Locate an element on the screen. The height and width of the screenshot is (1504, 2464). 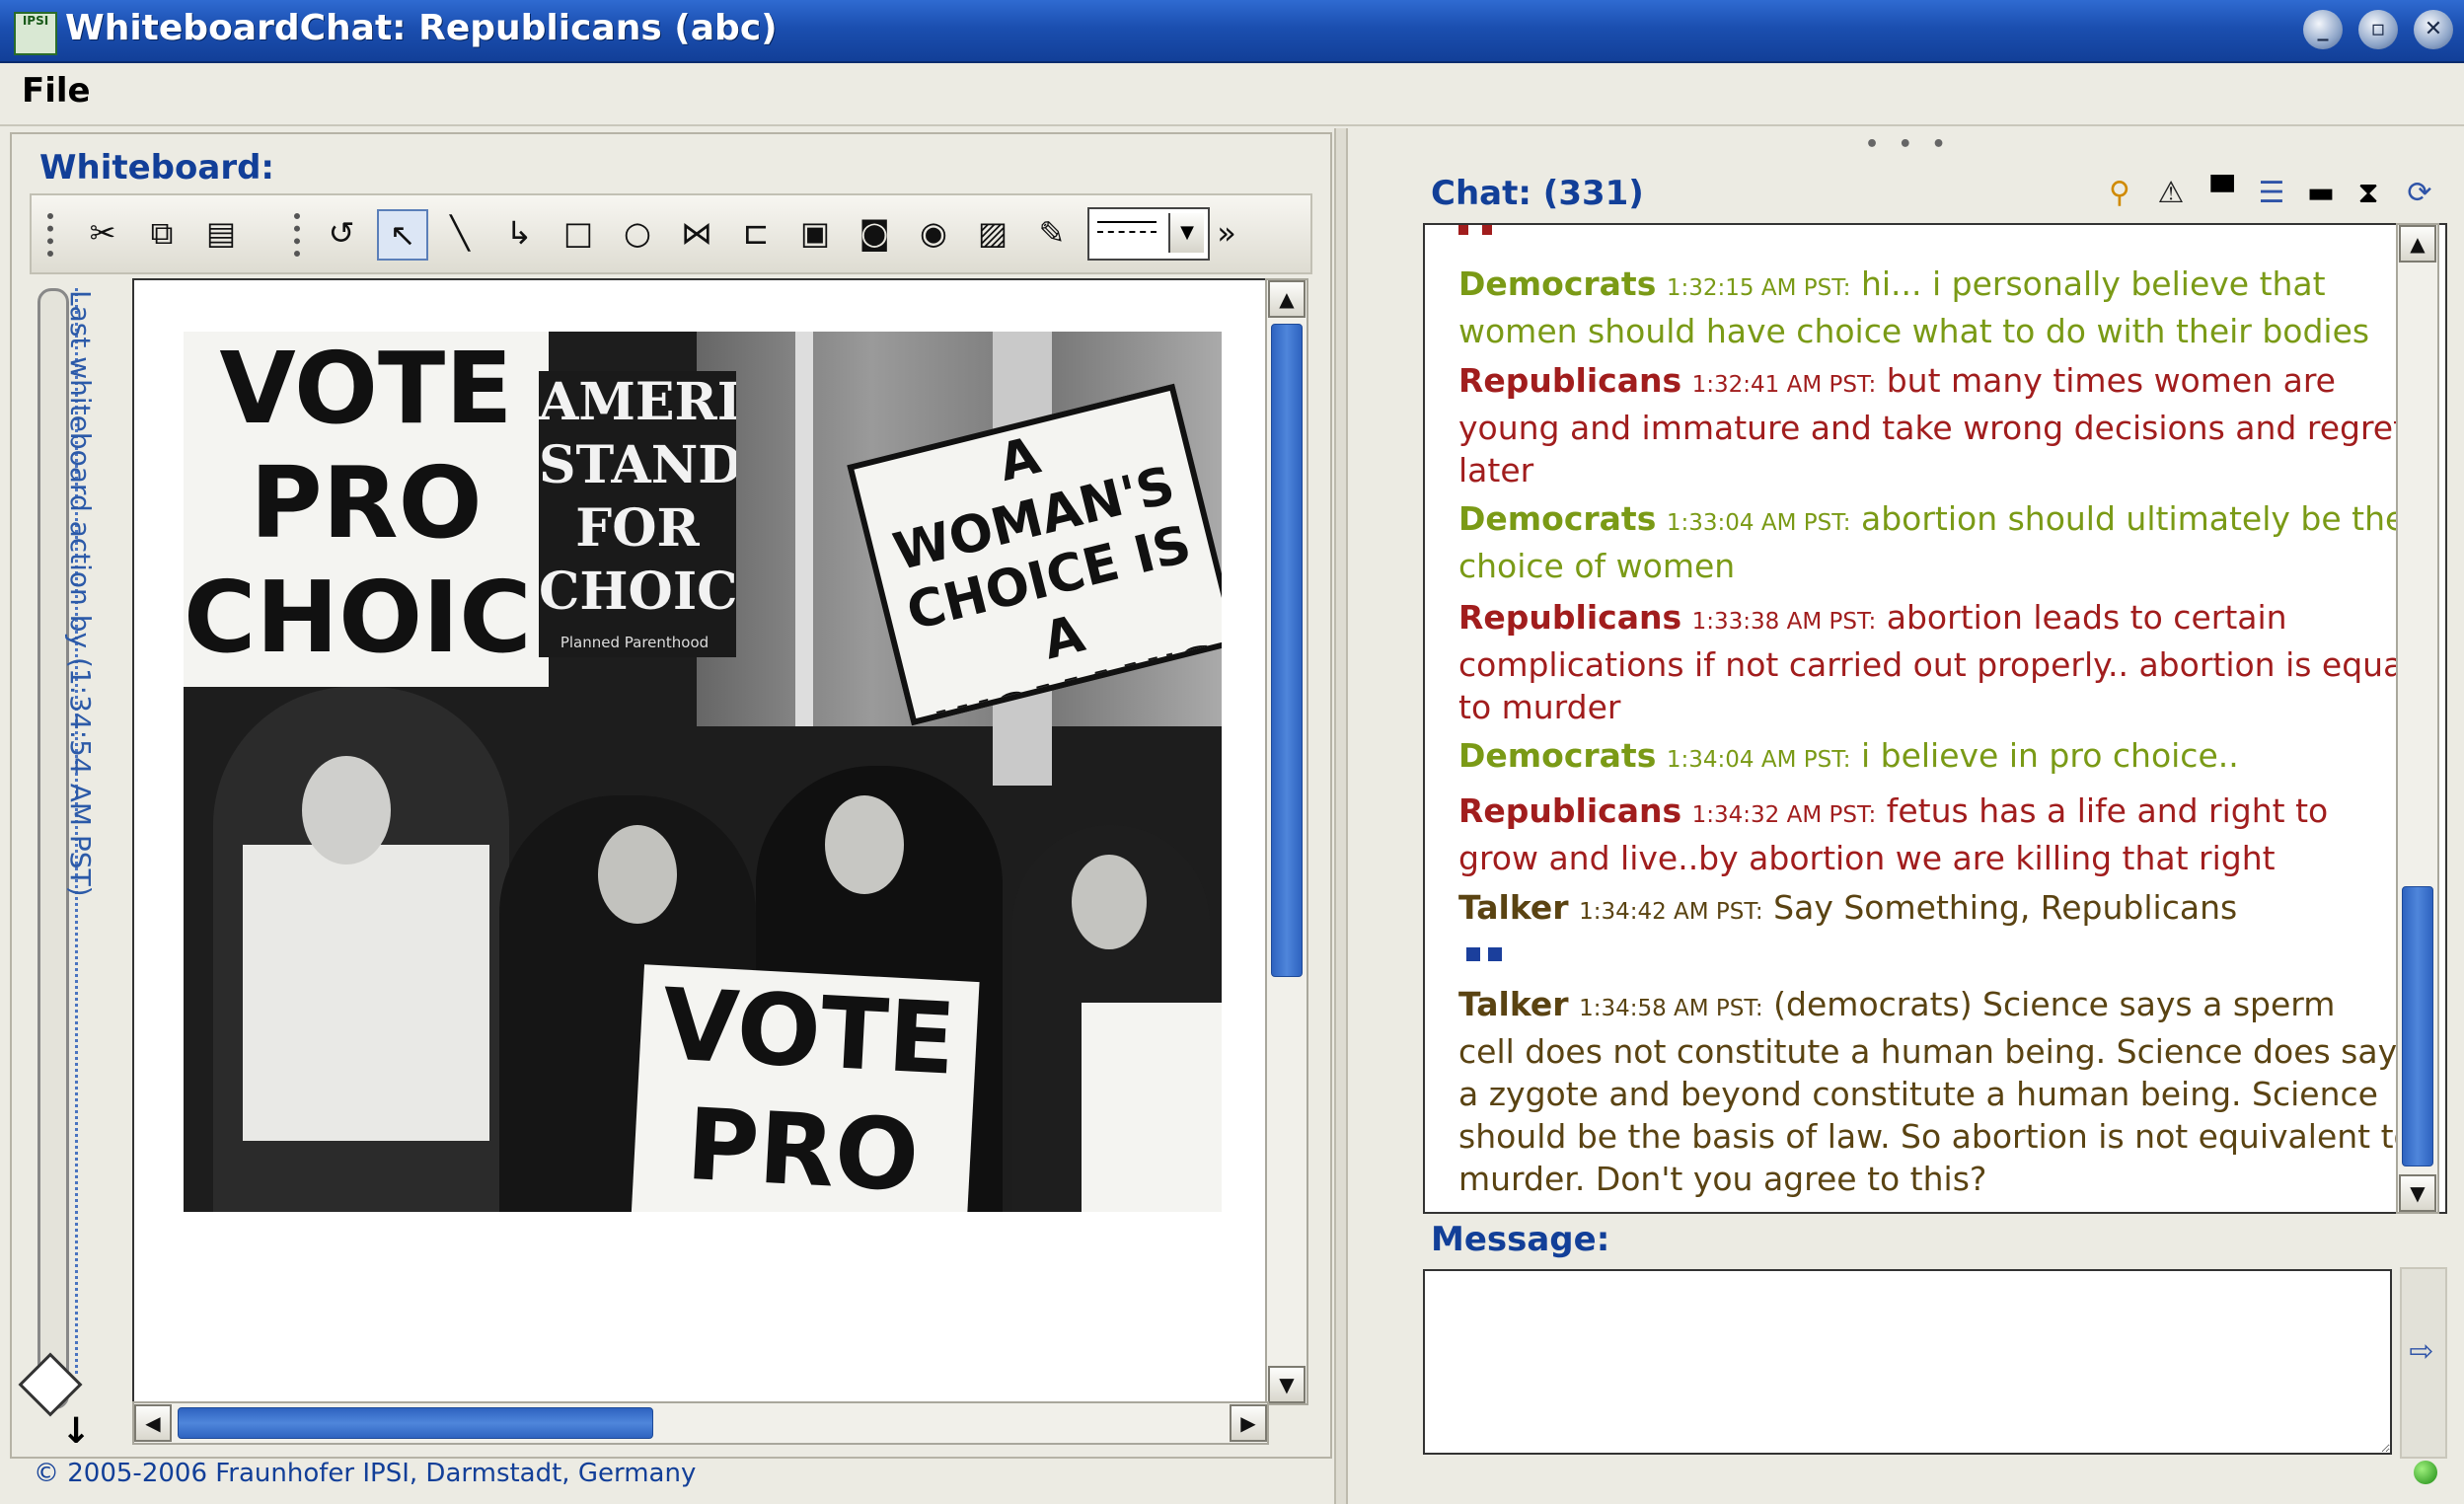
line-icon: ╲ is located at coordinates (460, 233).